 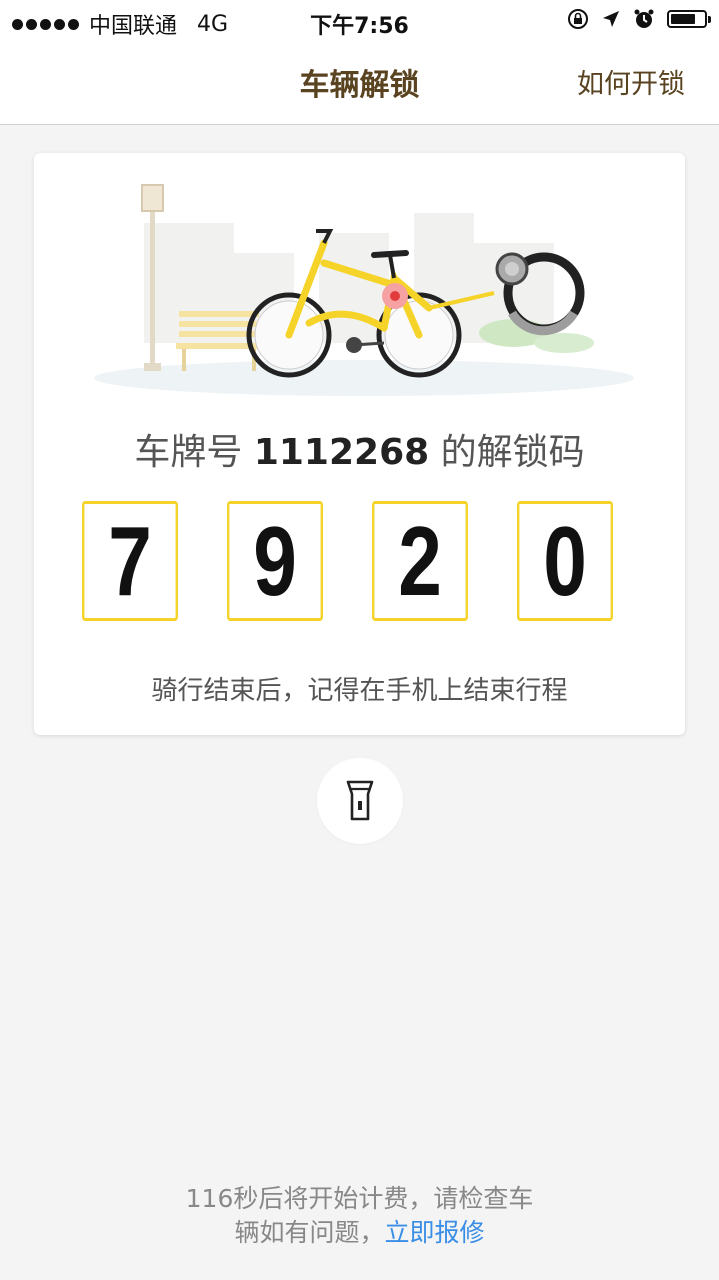 What do you see at coordinates (631, 81) in the screenshot?
I see `how-to-unlock-link: 如何开锁` at bounding box center [631, 81].